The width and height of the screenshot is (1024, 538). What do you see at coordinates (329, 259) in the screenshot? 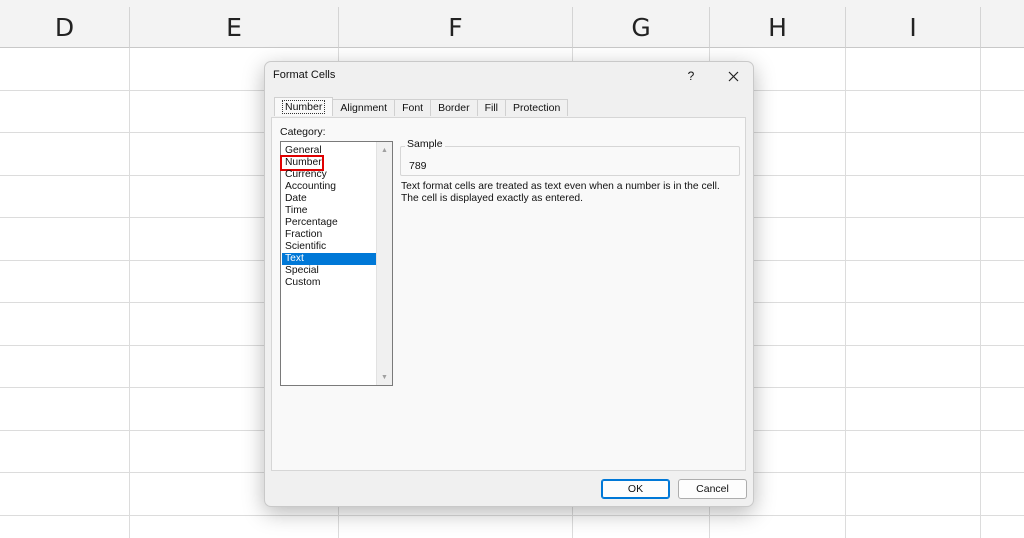
I see `category-item-text: Text` at bounding box center [329, 259].